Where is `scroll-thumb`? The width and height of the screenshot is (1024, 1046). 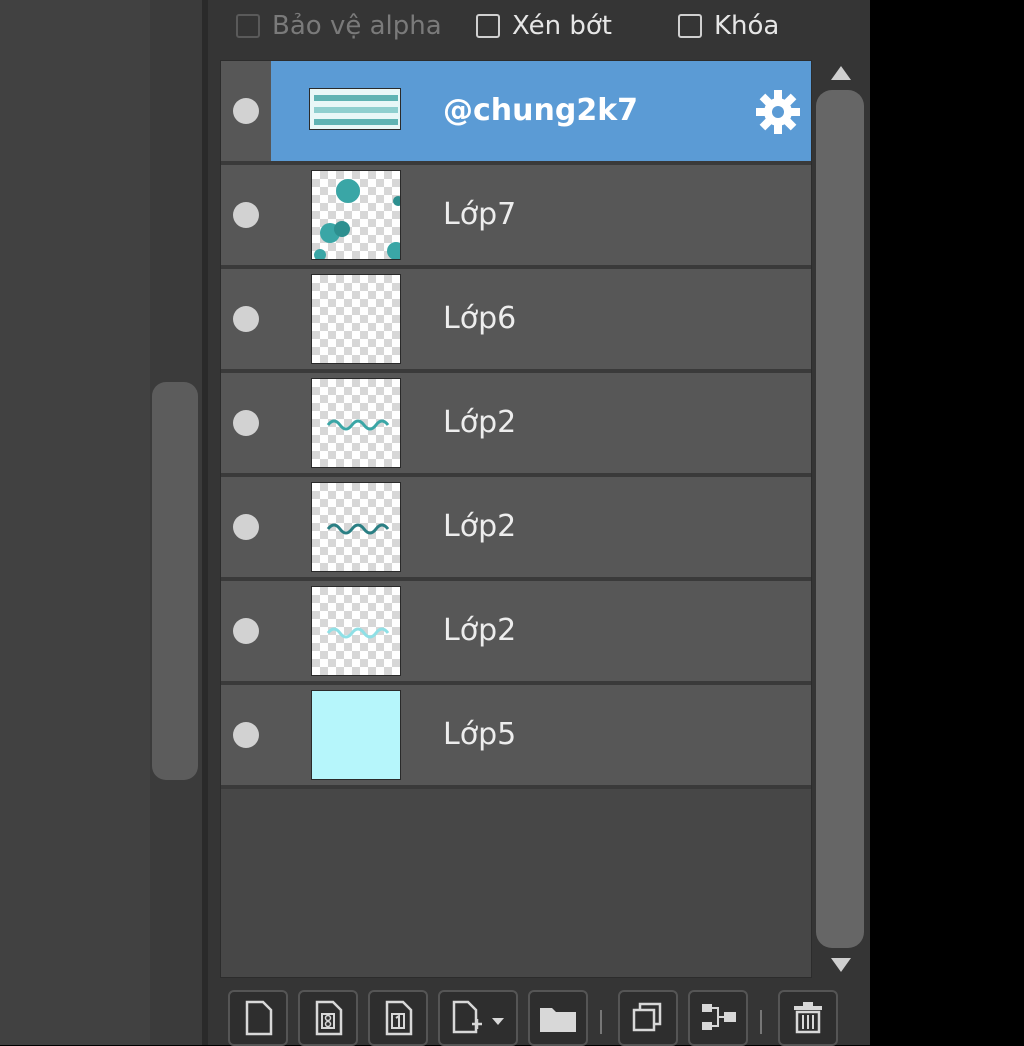
scroll-thumb is located at coordinates (840, 519).